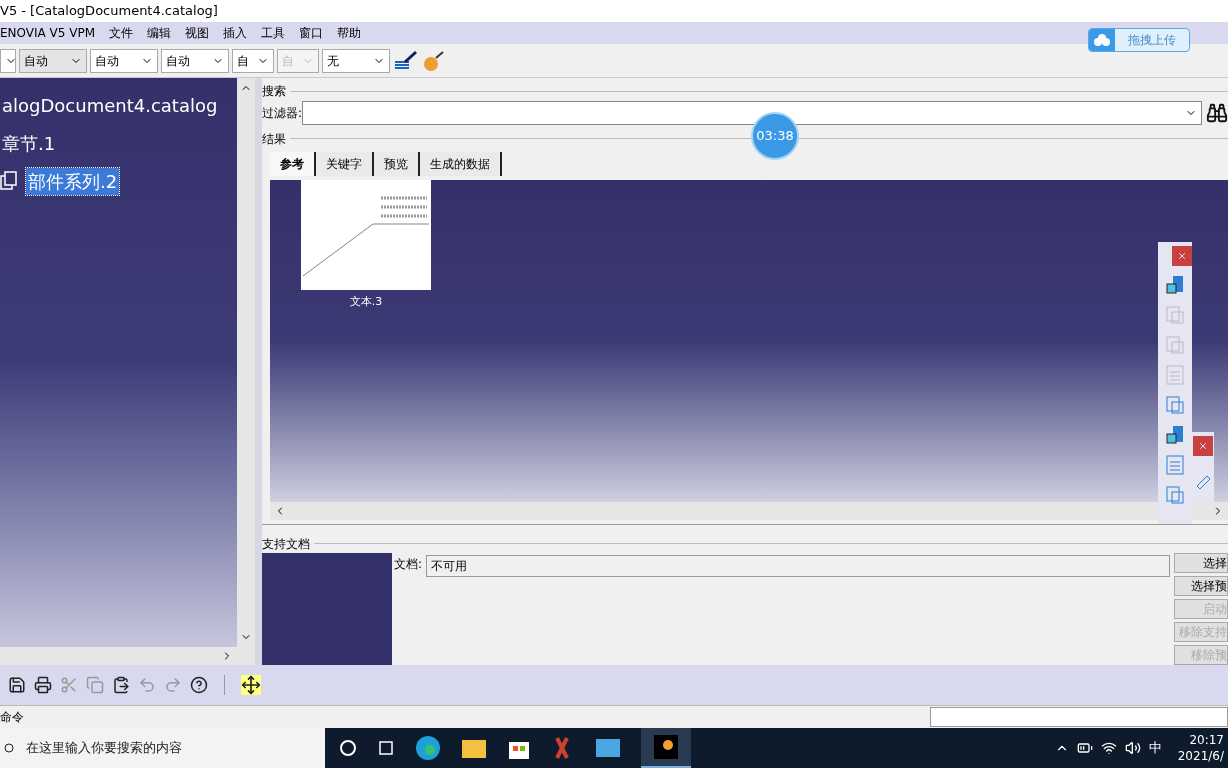 The width and height of the screenshot is (1228, 768). What do you see at coordinates (1132, 748) in the screenshot?
I see `volume-icon` at bounding box center [1132, 748].